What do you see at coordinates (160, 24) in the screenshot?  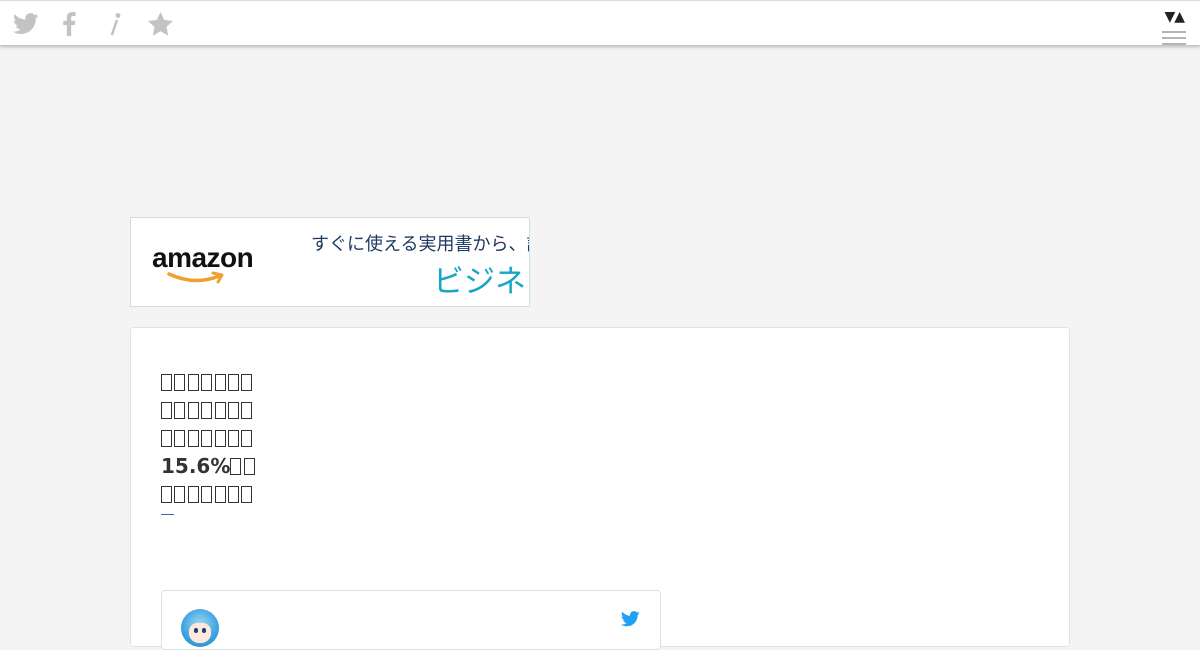 I see `star-icon` at bounding box center [160, 24].